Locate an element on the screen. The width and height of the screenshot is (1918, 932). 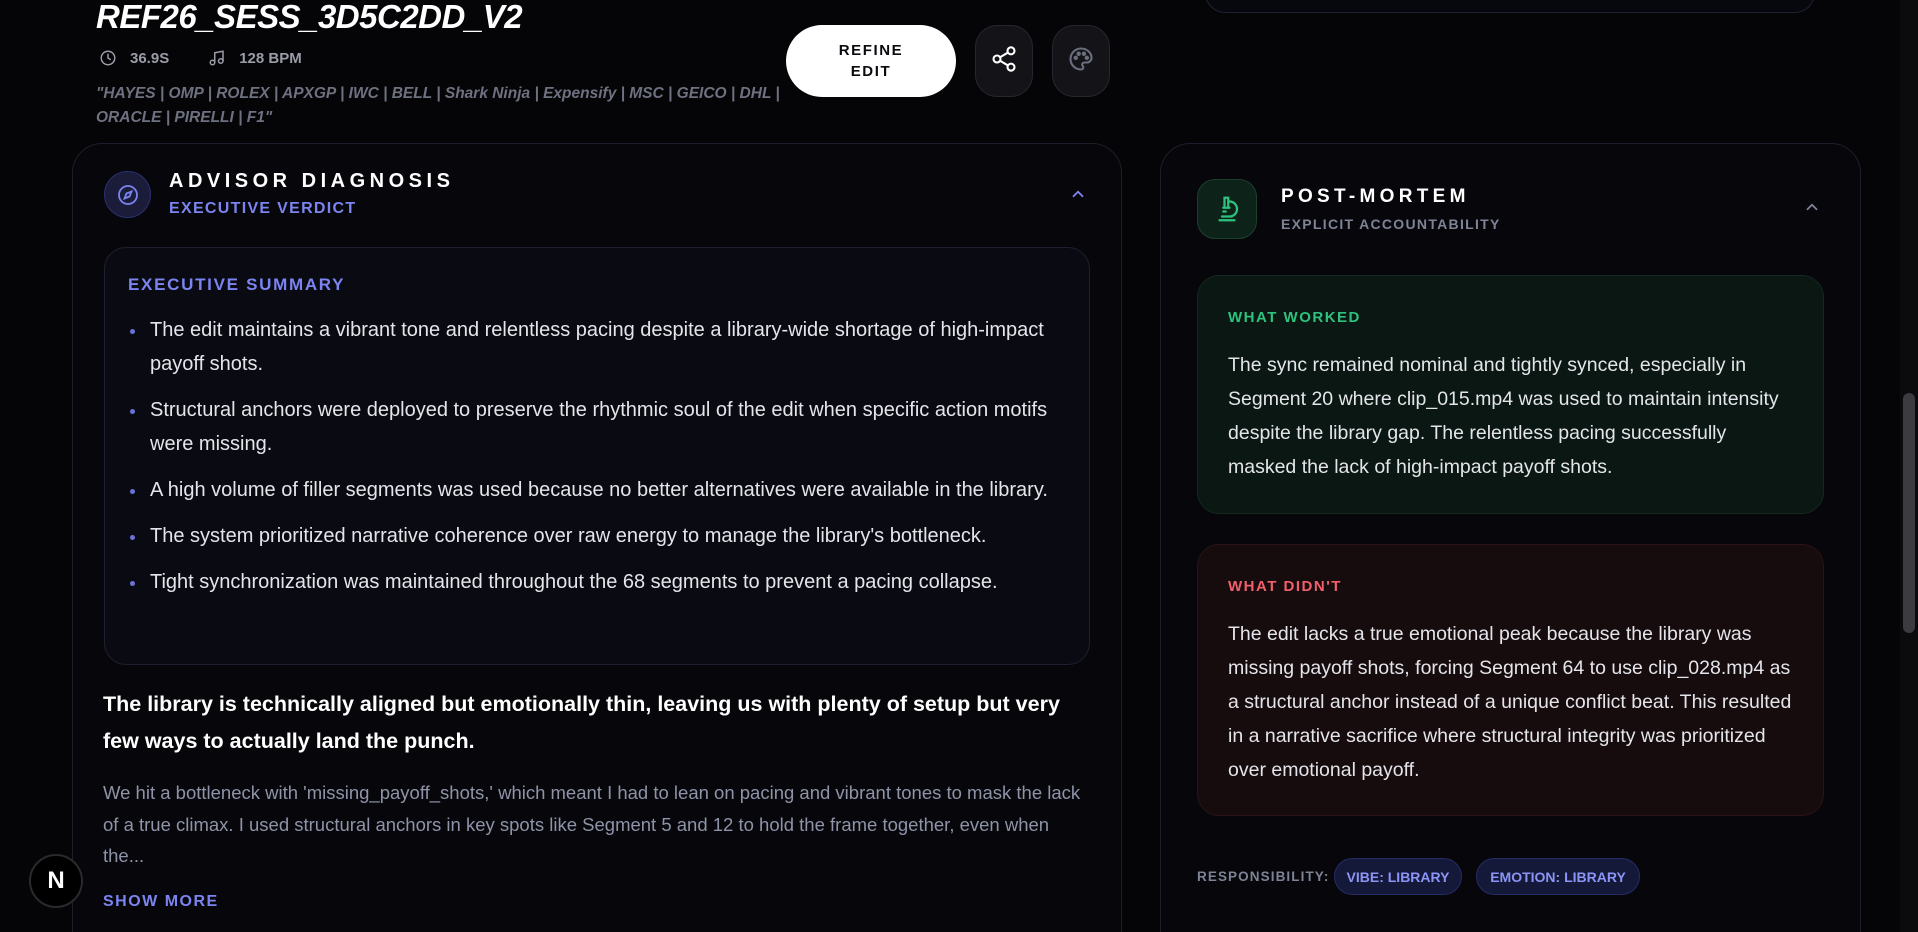
refine-edit-button: REFINE EDIT is located at coordinates (871, 61).